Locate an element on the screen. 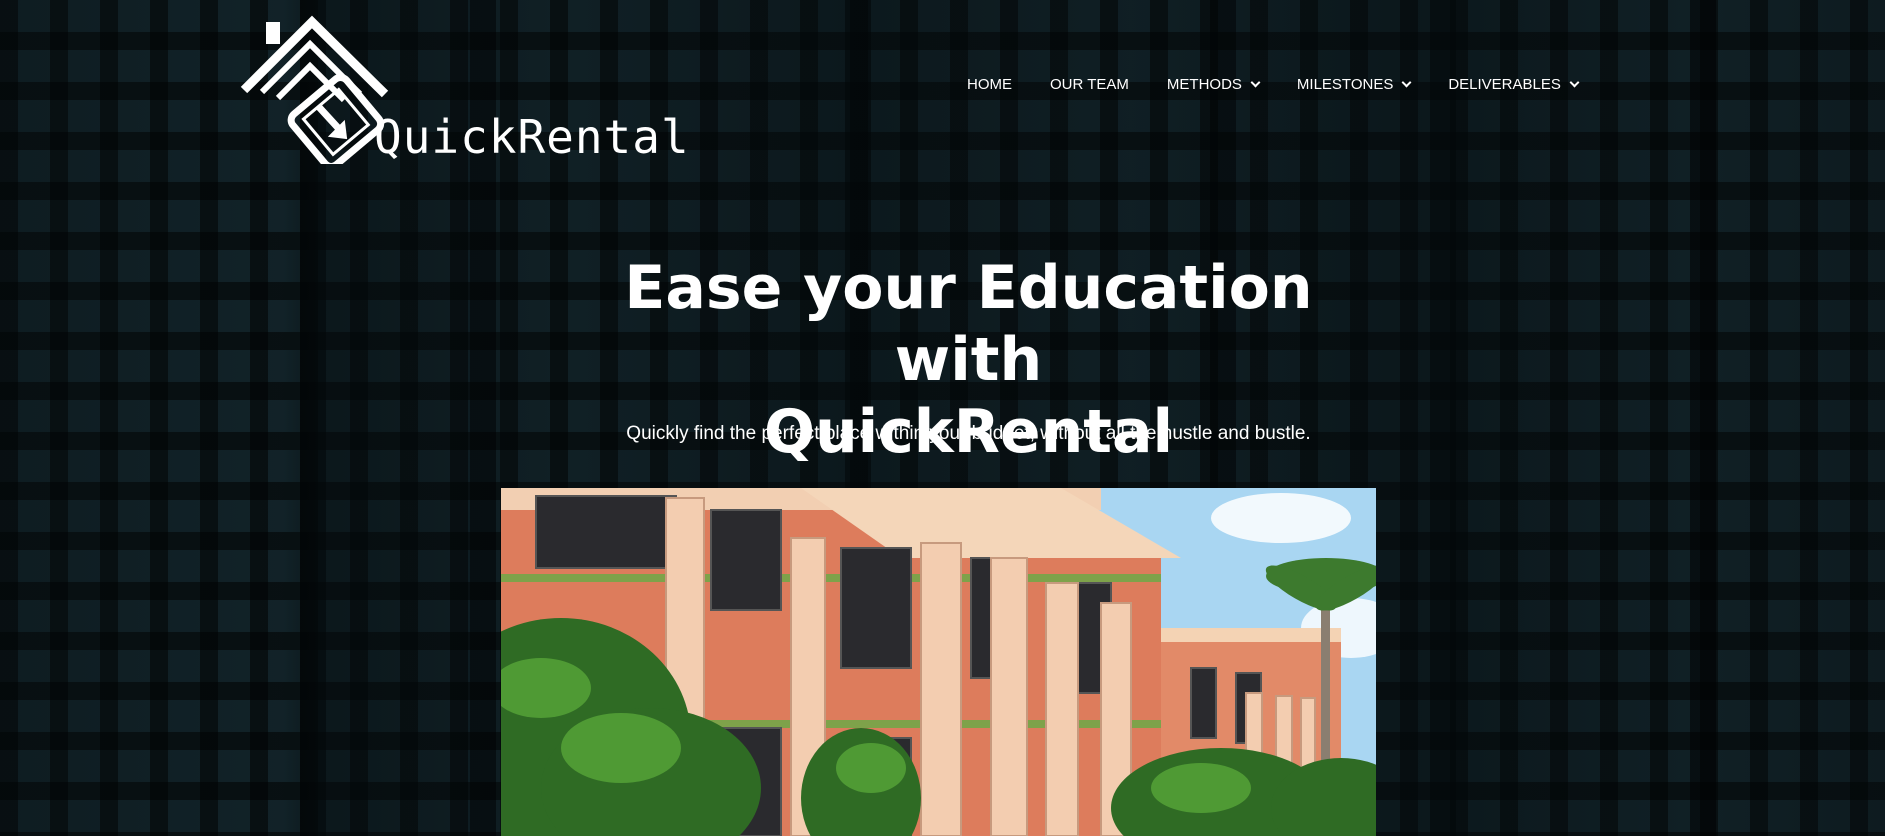  nav-item-label: MILESTONES is located at coordinates (1345, 84).